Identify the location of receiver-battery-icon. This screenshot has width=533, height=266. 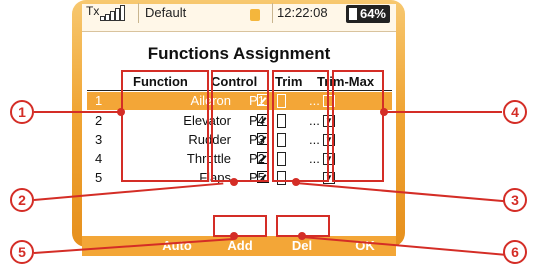
(255, 15).